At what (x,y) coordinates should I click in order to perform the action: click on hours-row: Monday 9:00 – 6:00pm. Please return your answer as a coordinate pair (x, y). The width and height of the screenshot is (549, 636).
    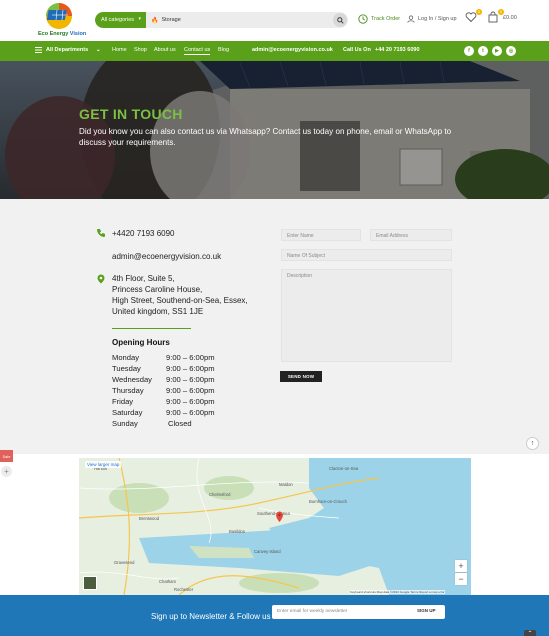
    Looking at the image, I should click on (163, 357).